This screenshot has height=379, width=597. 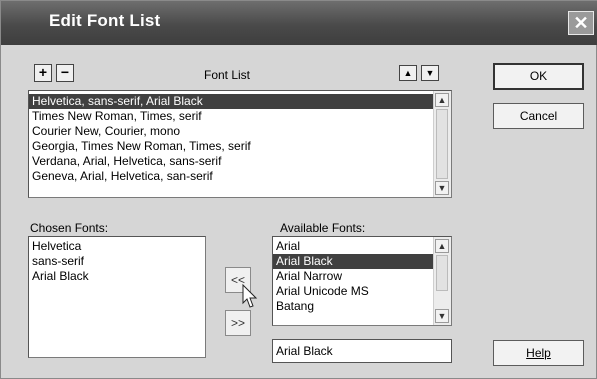 What do you see at coordinates (299, 23) in the screenshot?
I see `title-bar: Edit Font List ✕` at bounding box center [299, 23].